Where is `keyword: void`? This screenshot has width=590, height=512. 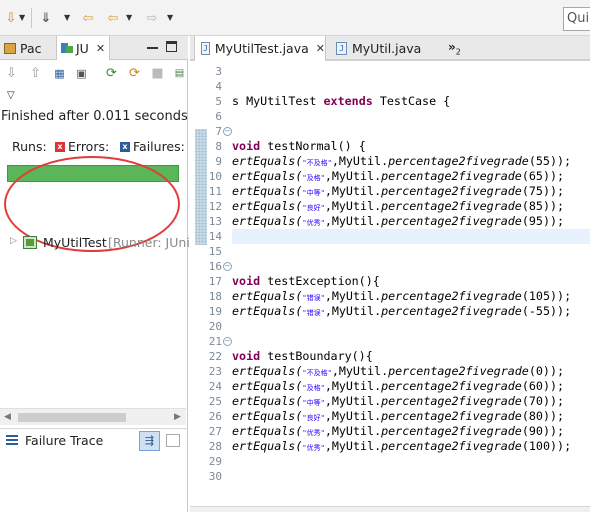
keyword: void is located at coordinates (246, 281).